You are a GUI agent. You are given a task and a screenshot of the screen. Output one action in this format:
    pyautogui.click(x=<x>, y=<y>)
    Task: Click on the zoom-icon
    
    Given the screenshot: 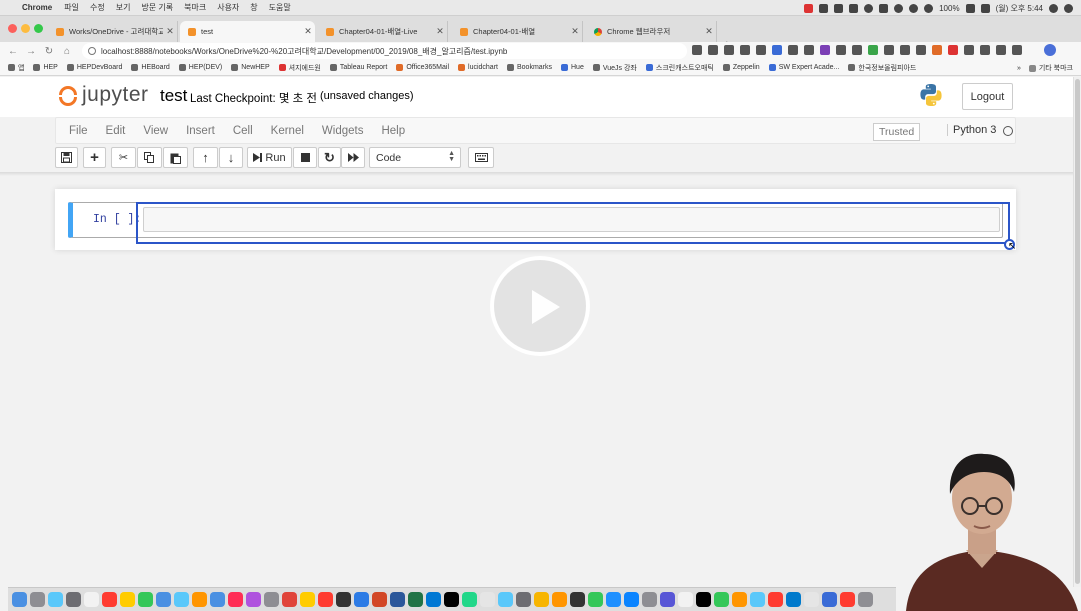 What is the action you would take?
    pyautogui.click(x=697, y=50)
    